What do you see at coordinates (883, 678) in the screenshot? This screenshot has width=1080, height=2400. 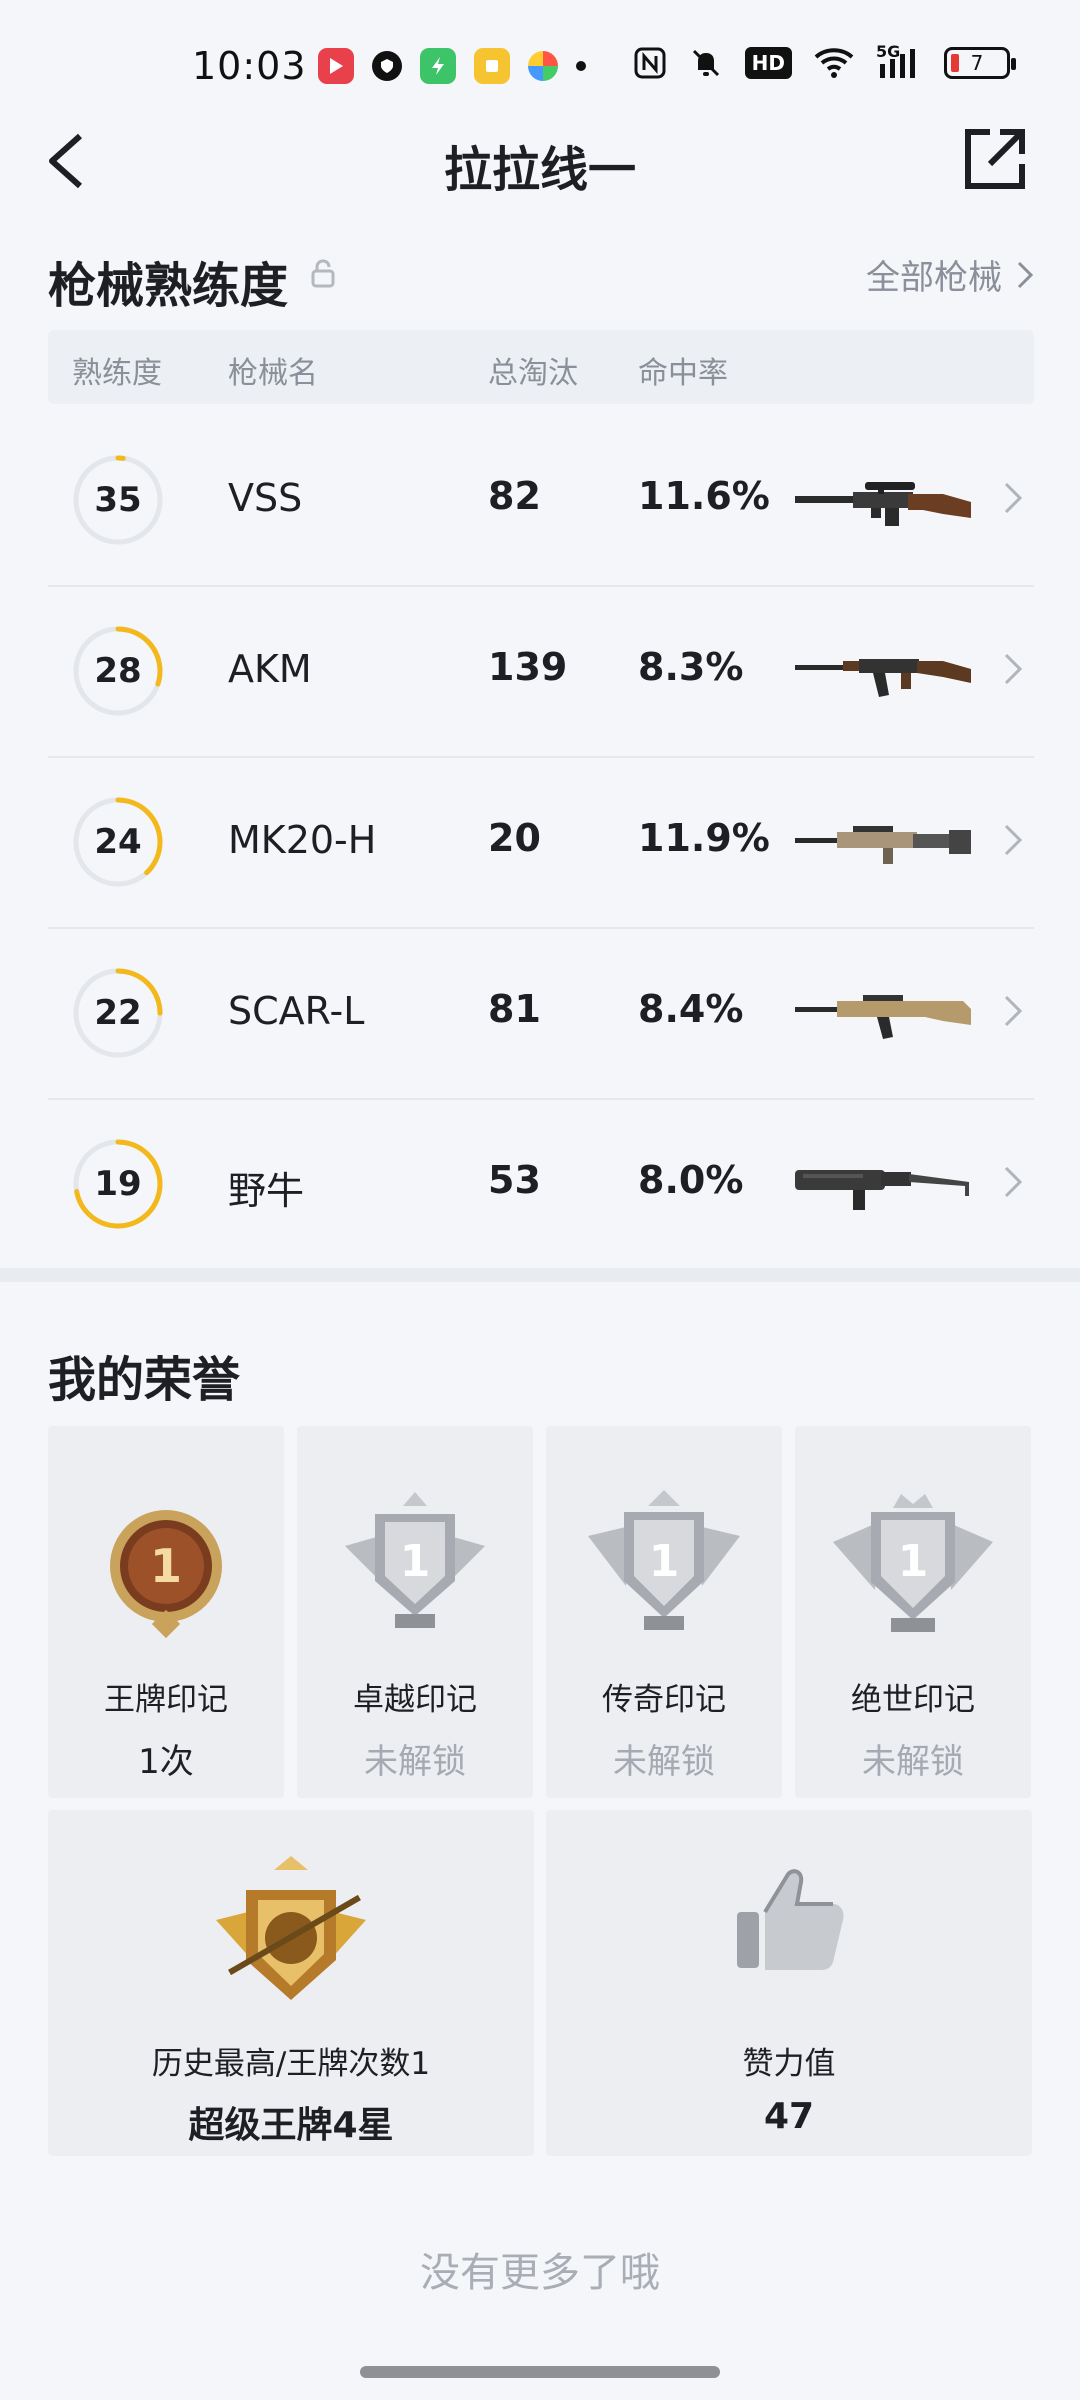 I see `akm-rifle-image` at bounding box center [883, 678].